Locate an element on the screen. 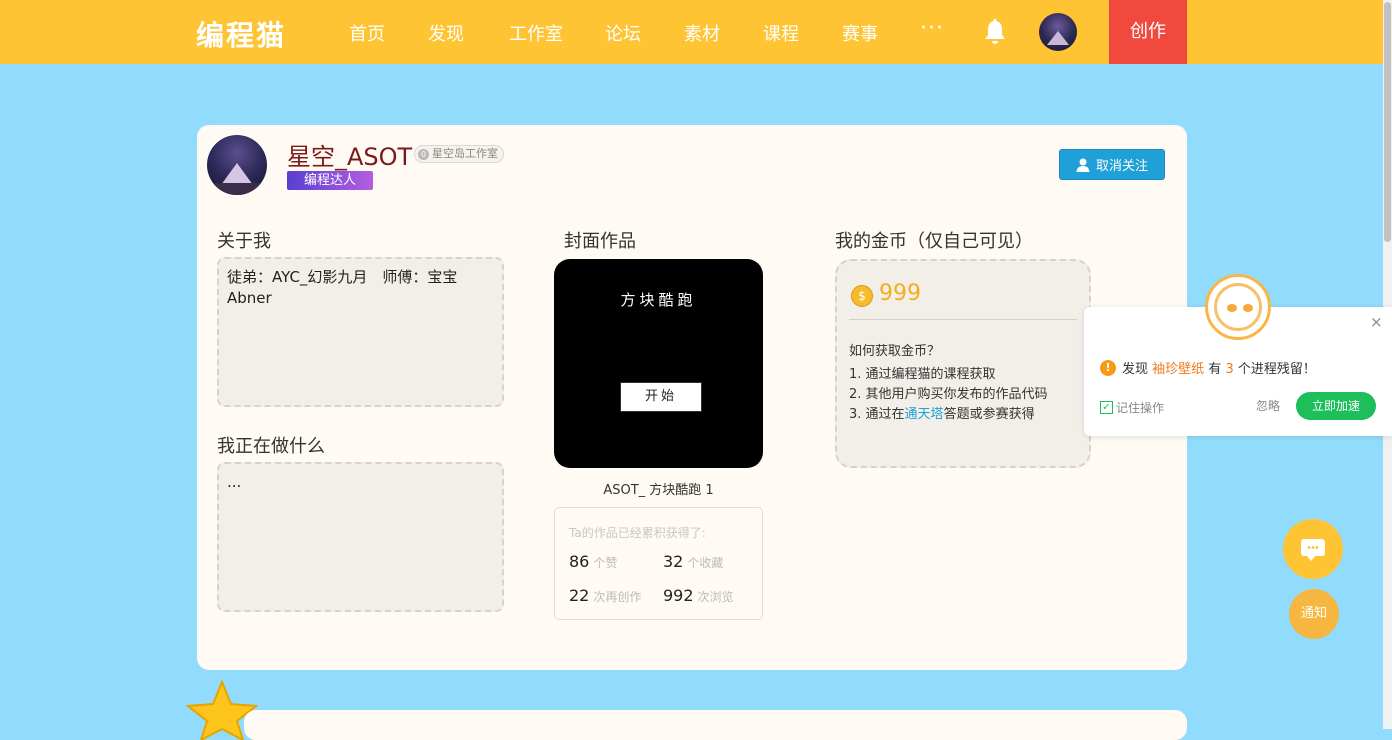  user-icon is located at coordinates (1083, 165).